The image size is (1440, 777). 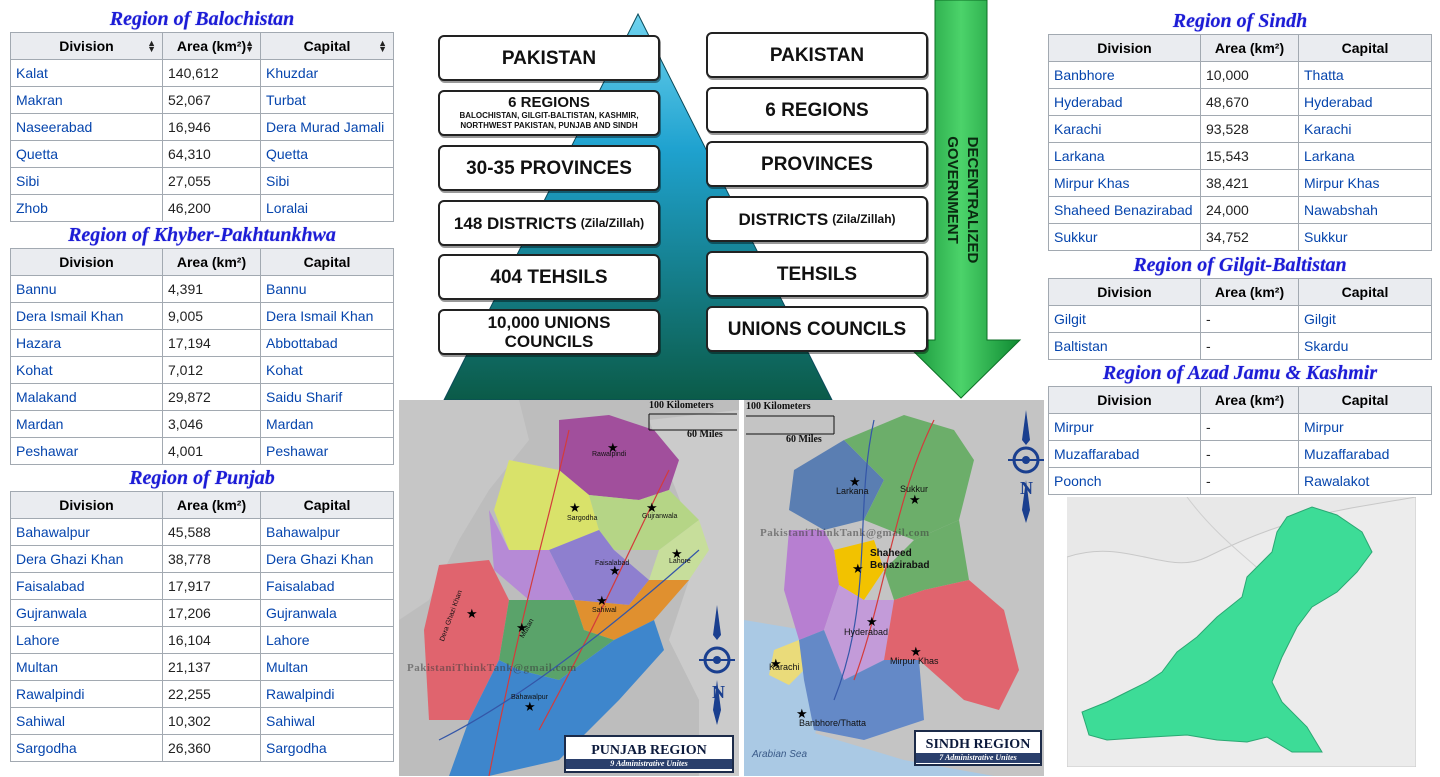 What do you see at coordinates (327, 316) in the screenshot?
I see `capital-link: Dera Ismail Khan` at bounding box center [327, 316].